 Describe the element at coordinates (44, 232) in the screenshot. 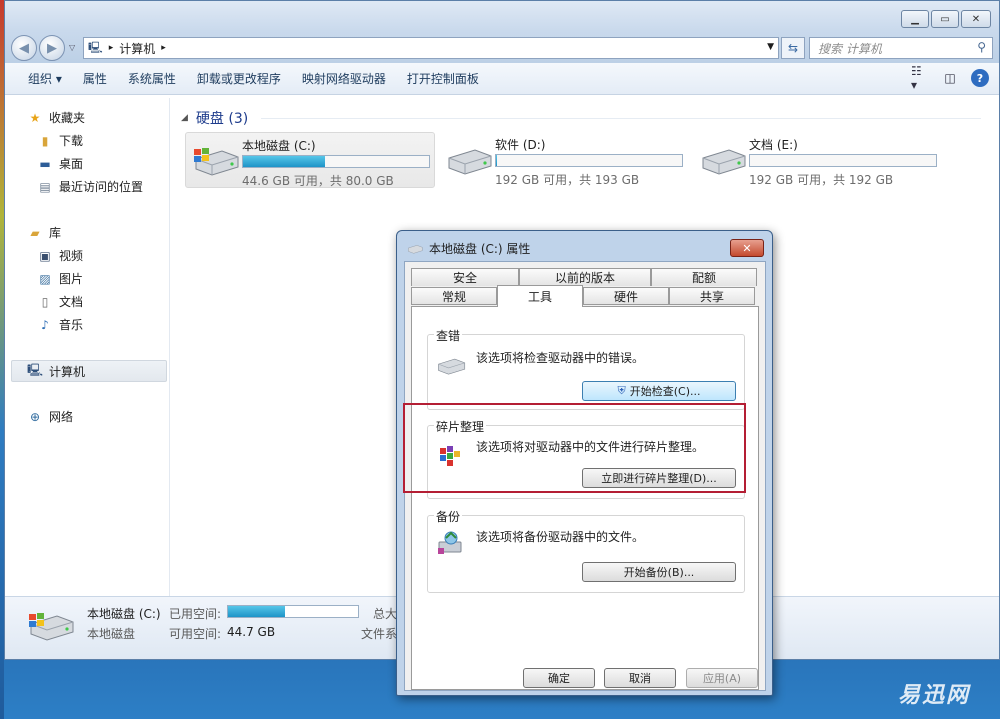

I see `sidebar-item-libraries: ▰ 库` at that location.